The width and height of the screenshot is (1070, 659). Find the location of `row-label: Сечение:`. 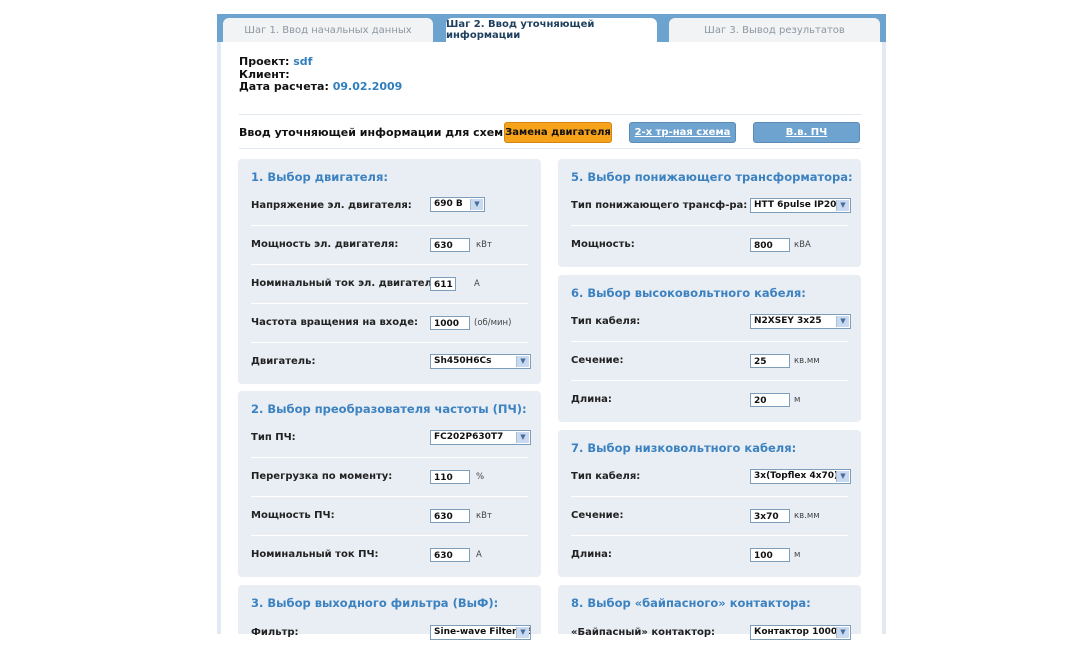

row-label: Сечение: is located at coordinates (597, 360).